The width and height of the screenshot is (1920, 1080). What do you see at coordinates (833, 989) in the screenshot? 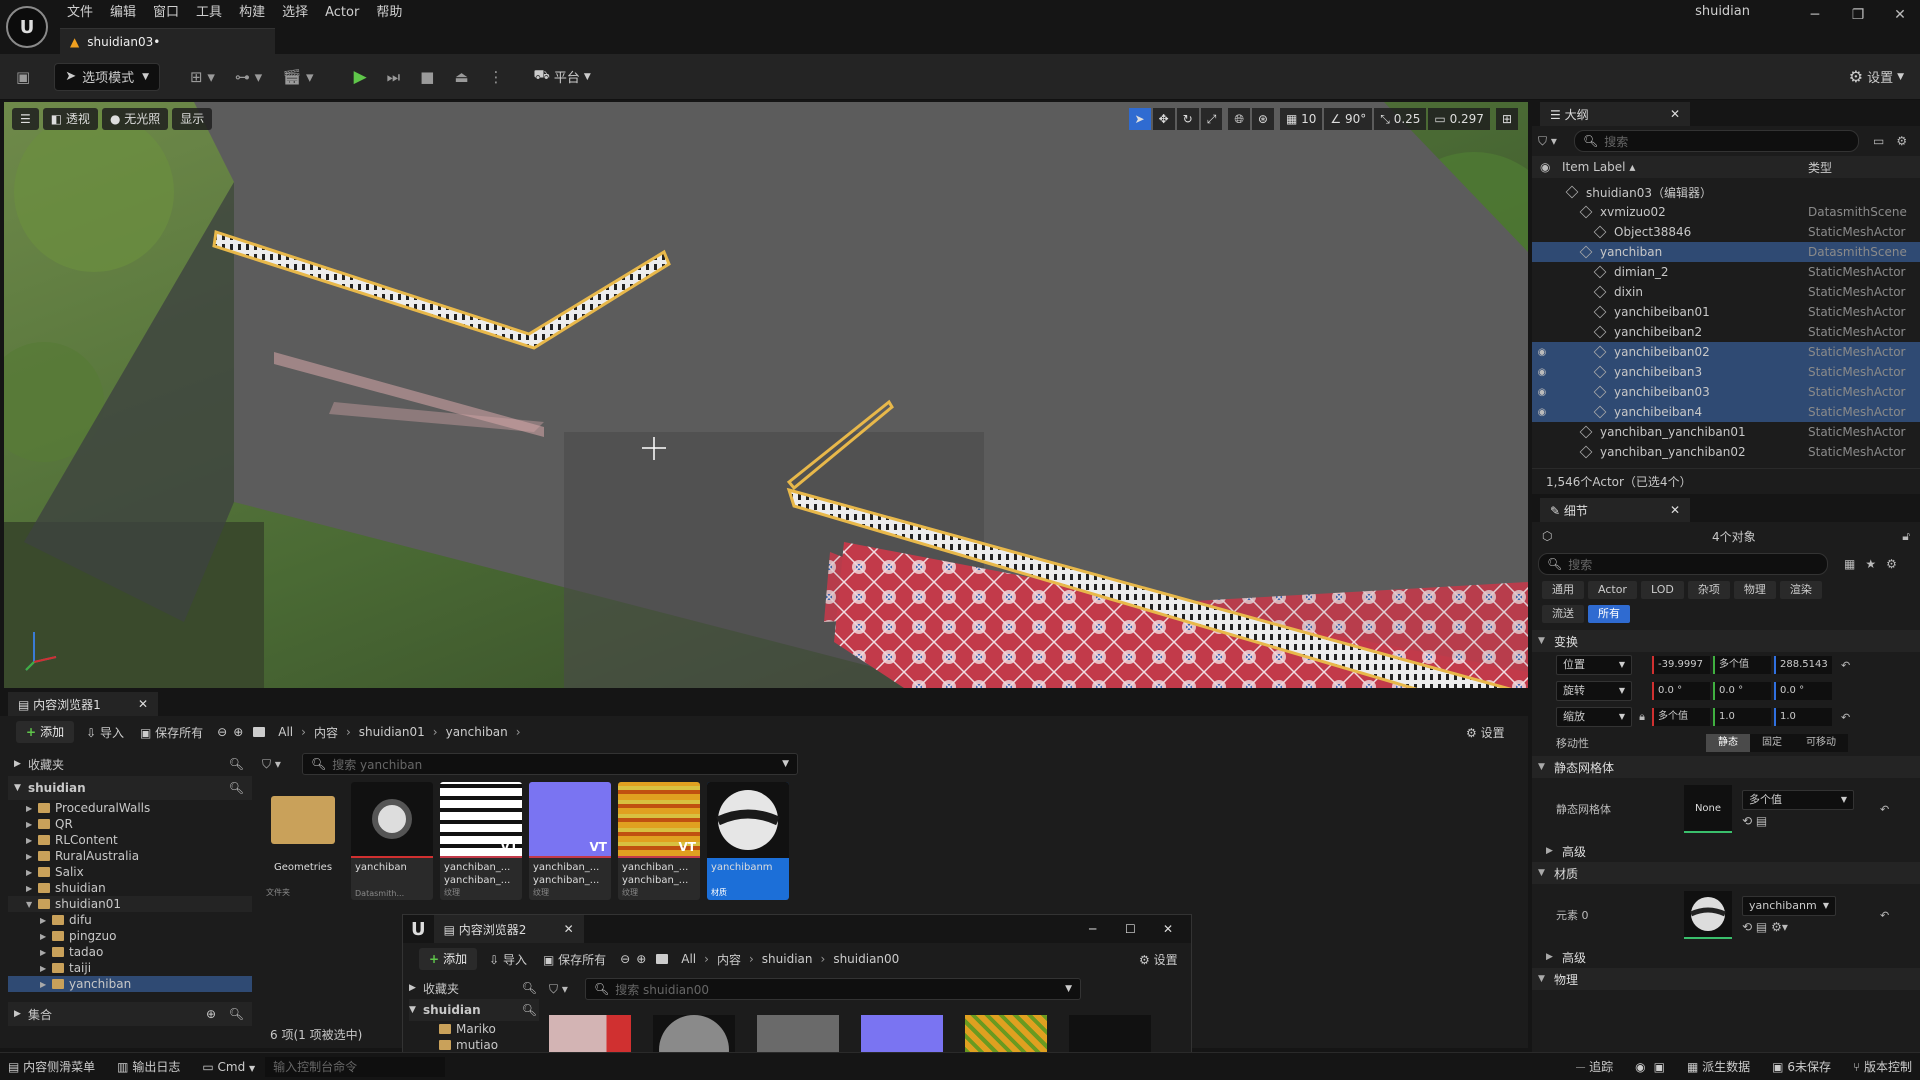
I see `cb2-search-input: 🔍︎ 搜索 shuidian00 ▼` at bounding box center [833, 989].